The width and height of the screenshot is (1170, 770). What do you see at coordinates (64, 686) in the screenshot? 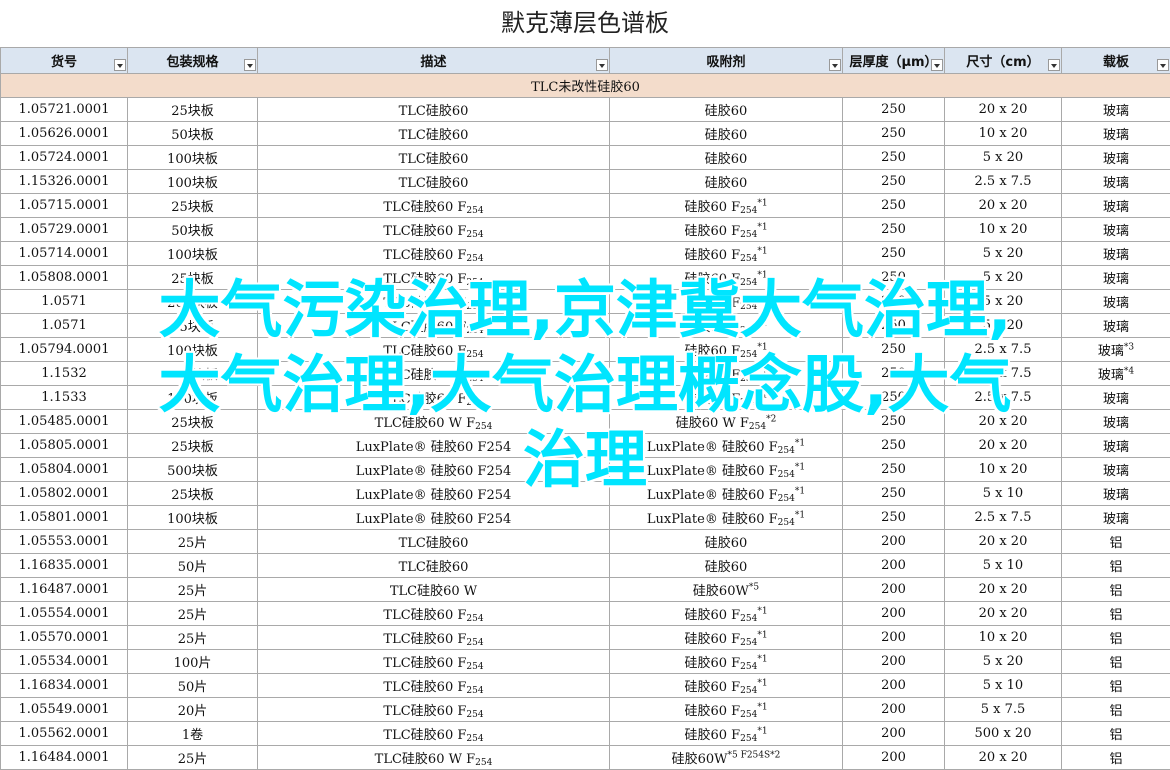
I see `cell-item-no: 1.16834.0001` at bounding box center [64, 686].